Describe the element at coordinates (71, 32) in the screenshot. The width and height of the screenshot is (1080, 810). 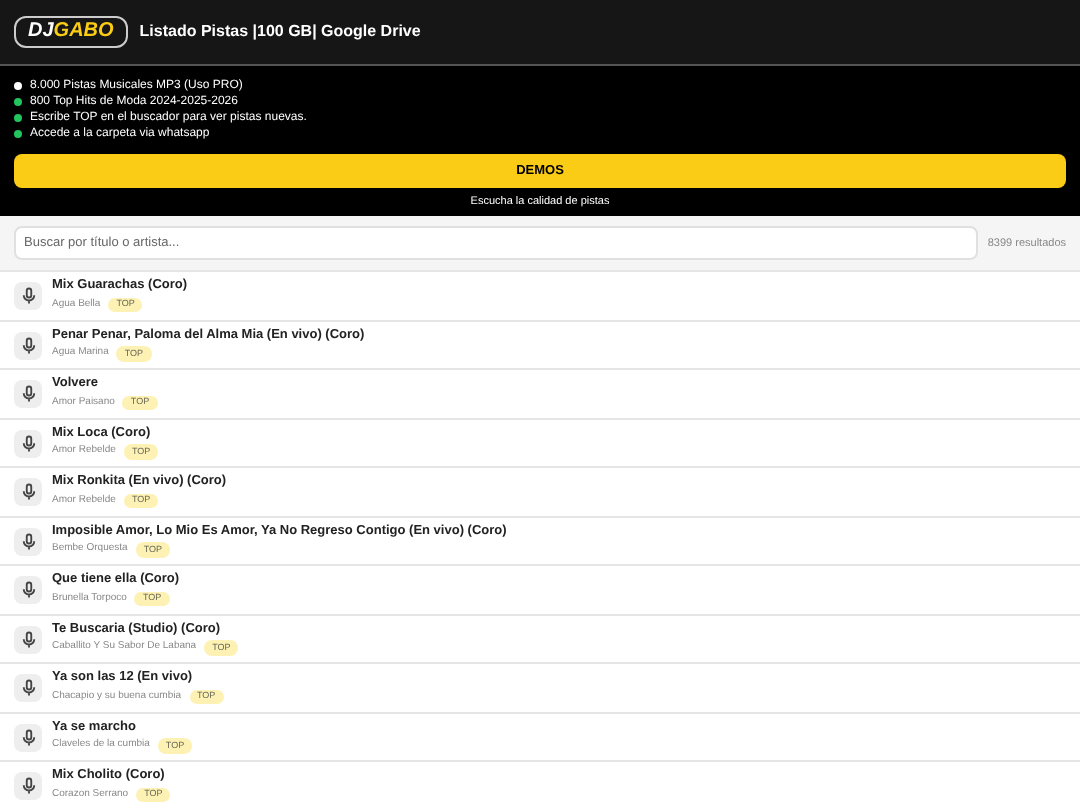
I see `logo: DJGABO` at that location.